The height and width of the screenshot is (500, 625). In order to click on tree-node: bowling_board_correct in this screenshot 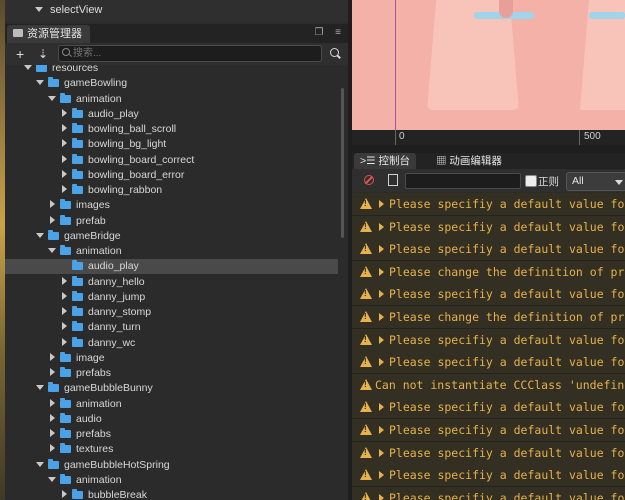, I will do `click(171, 160)`.